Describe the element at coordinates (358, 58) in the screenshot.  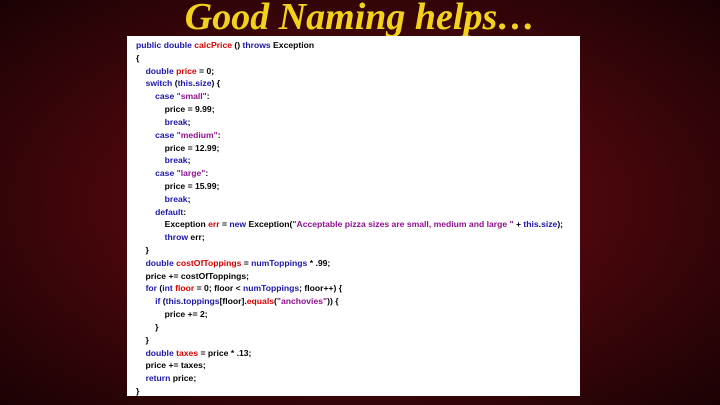
I see `code-line: {` at that location.